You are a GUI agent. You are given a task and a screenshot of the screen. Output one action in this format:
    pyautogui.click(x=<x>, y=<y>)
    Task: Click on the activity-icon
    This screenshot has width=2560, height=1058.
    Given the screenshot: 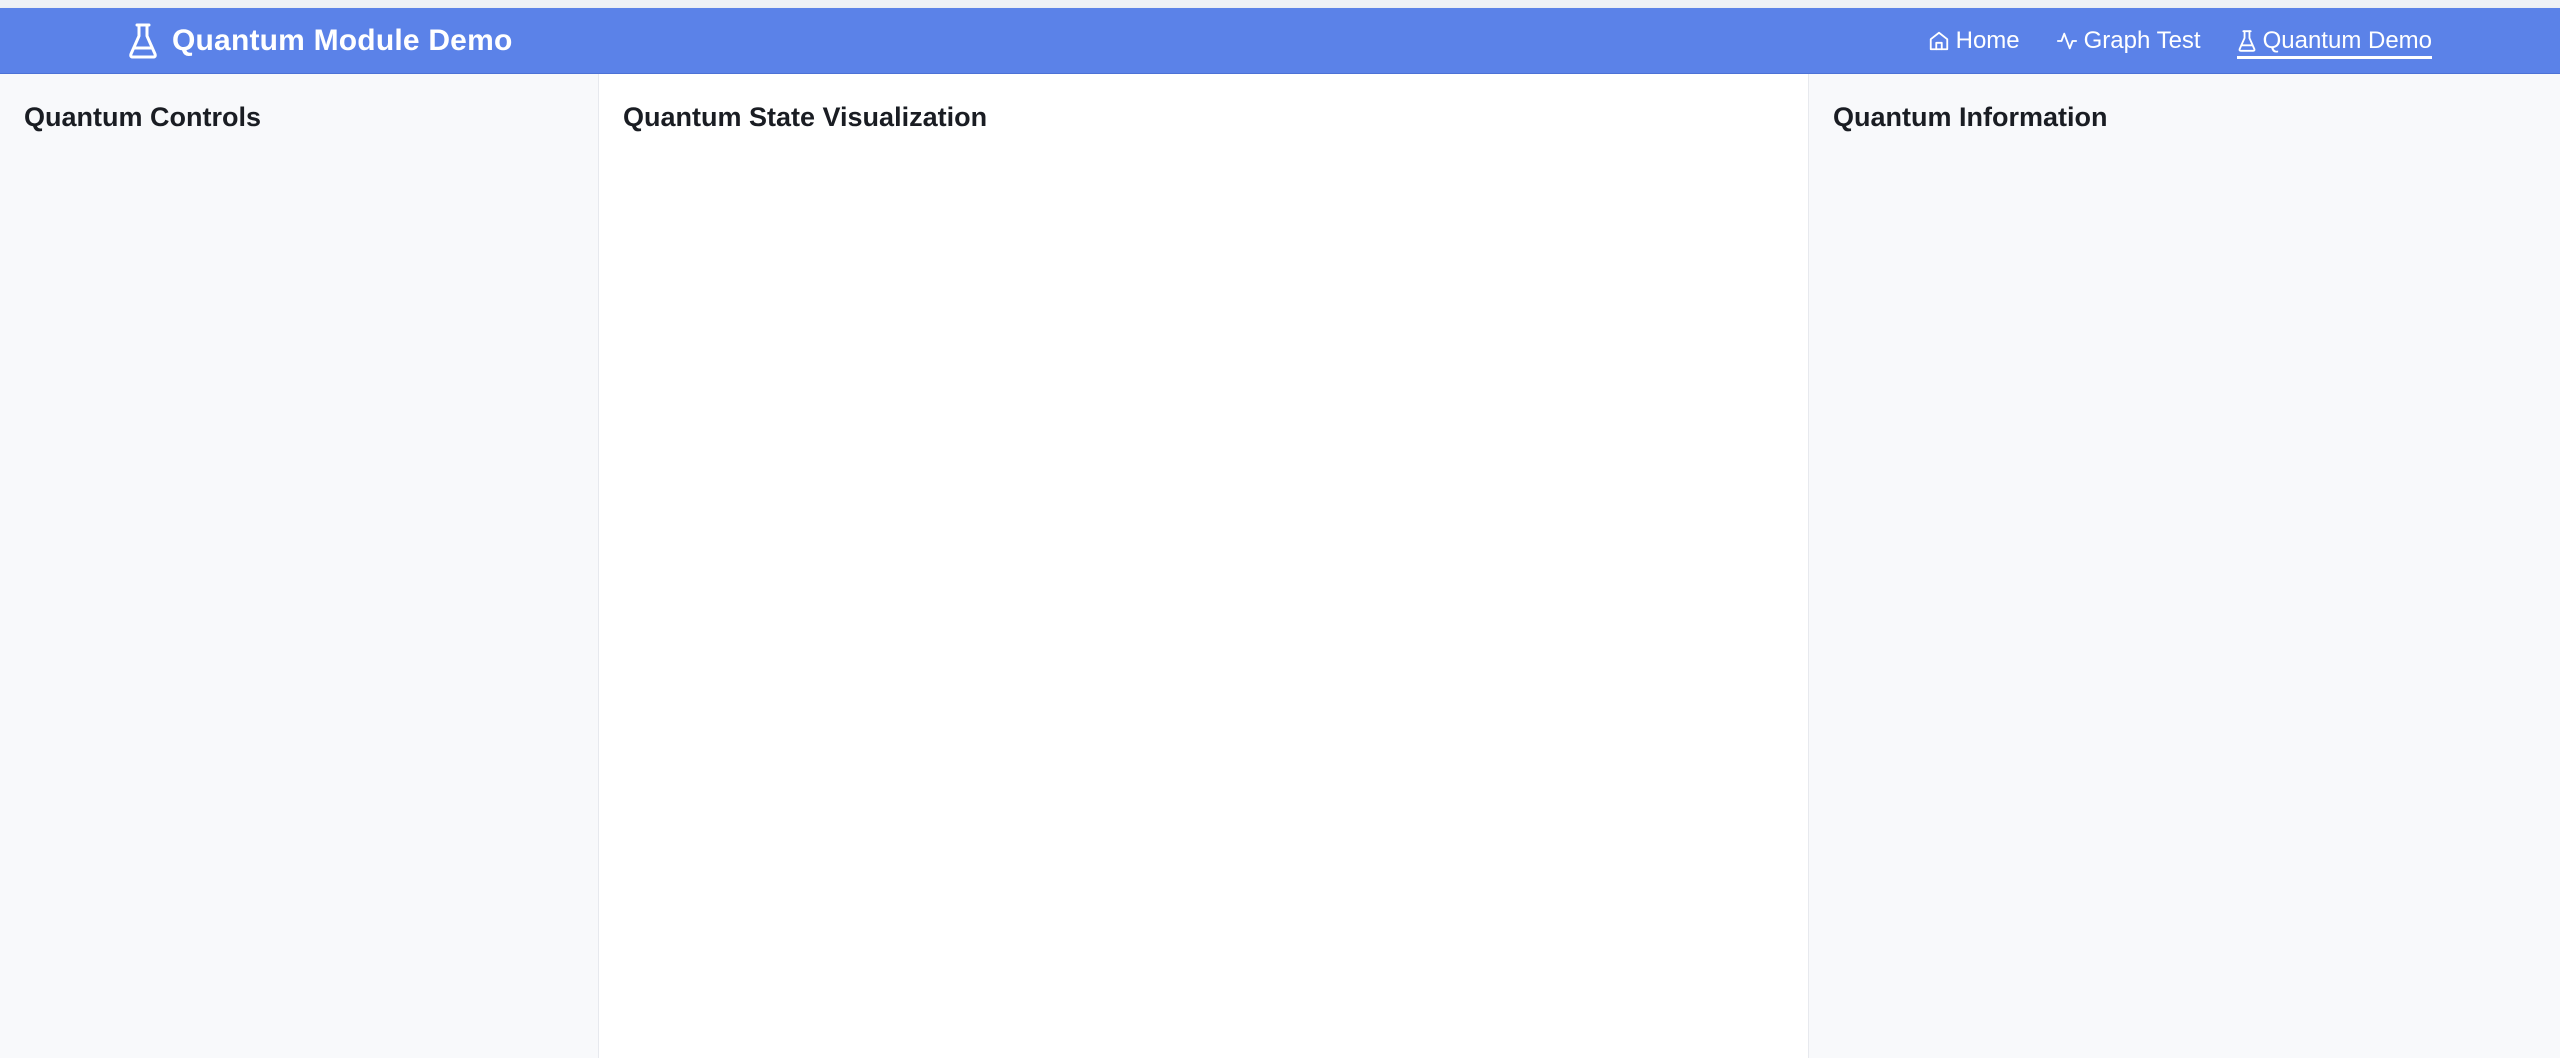 What is the action you would take?
    pyautogui.click(x=2067, y=41)
    